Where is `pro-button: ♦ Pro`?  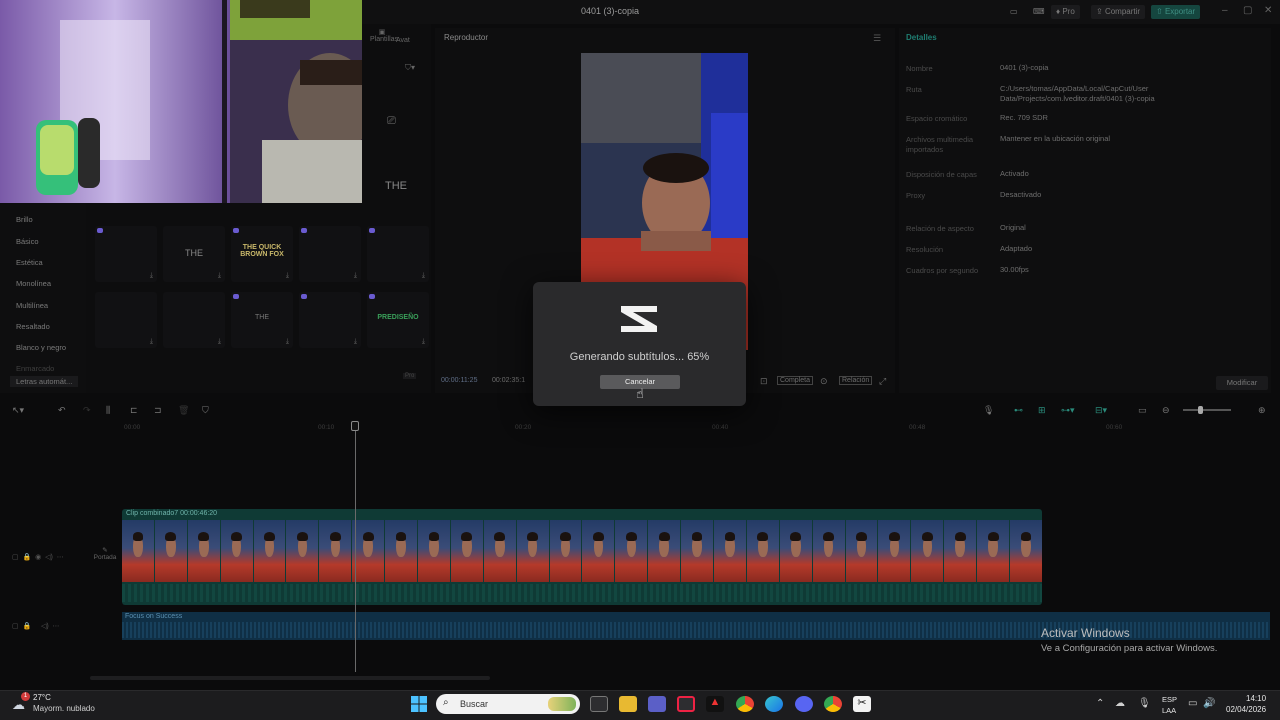
pro-button: ♦ Pro is located at coordinates (1065, 12).